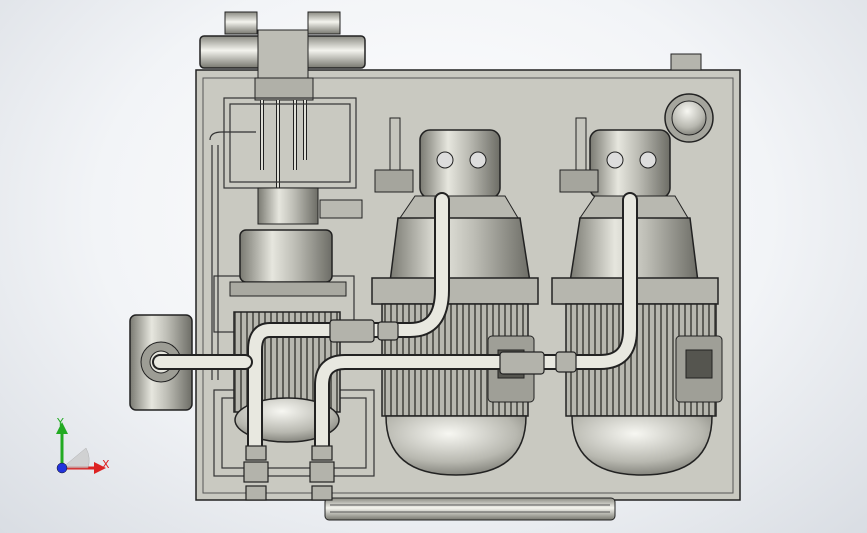  What do you see at coordinates (83, 445) in the screenshot?
I see `coordinate-triad: Y X` at bounding box center [83, 445].